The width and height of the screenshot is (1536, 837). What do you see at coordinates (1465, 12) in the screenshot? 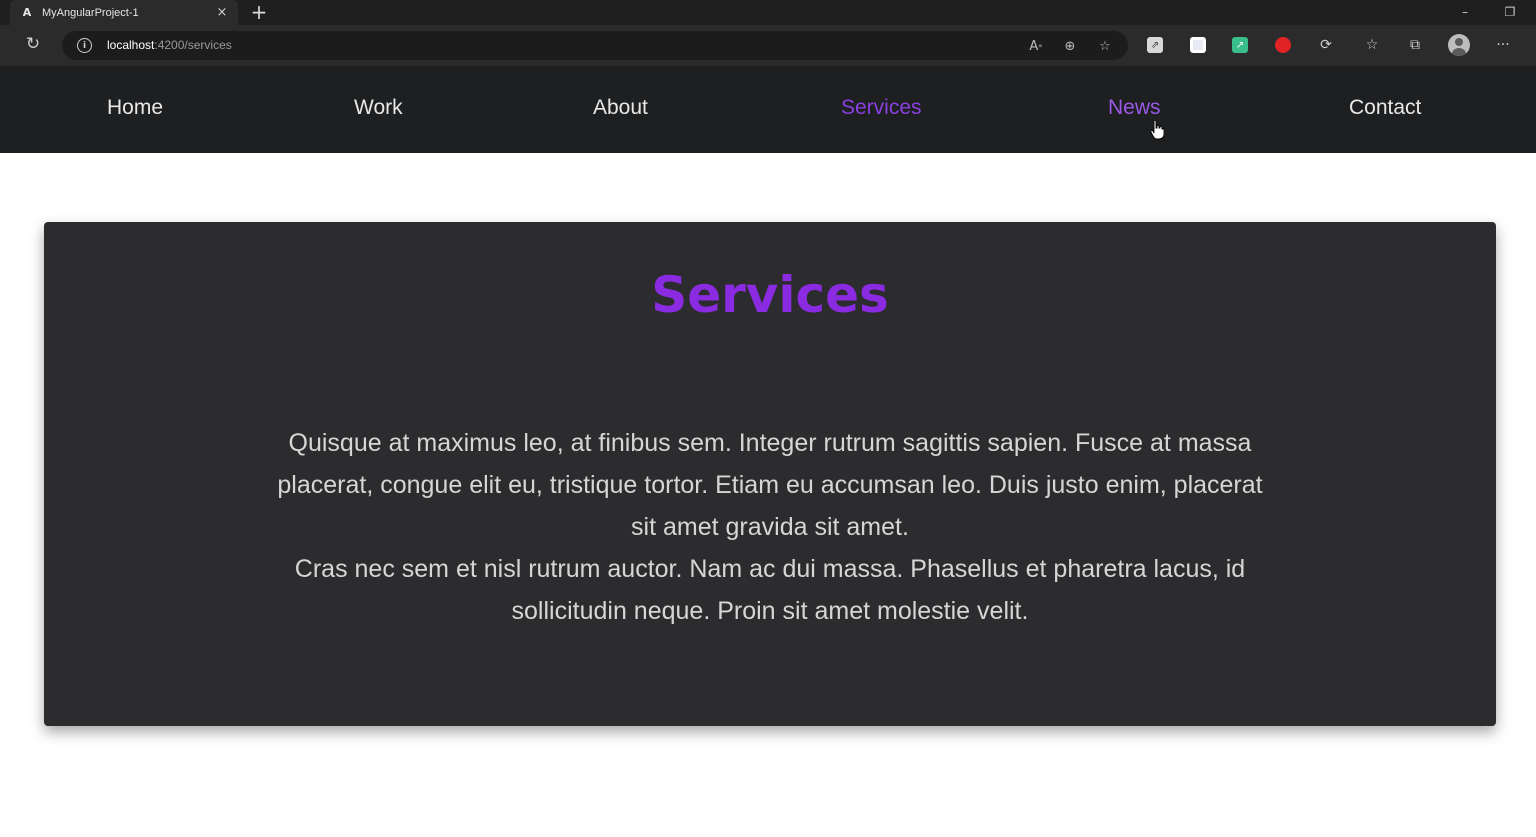
I see `minimize-button: –` at bounding box center [1465, 12].